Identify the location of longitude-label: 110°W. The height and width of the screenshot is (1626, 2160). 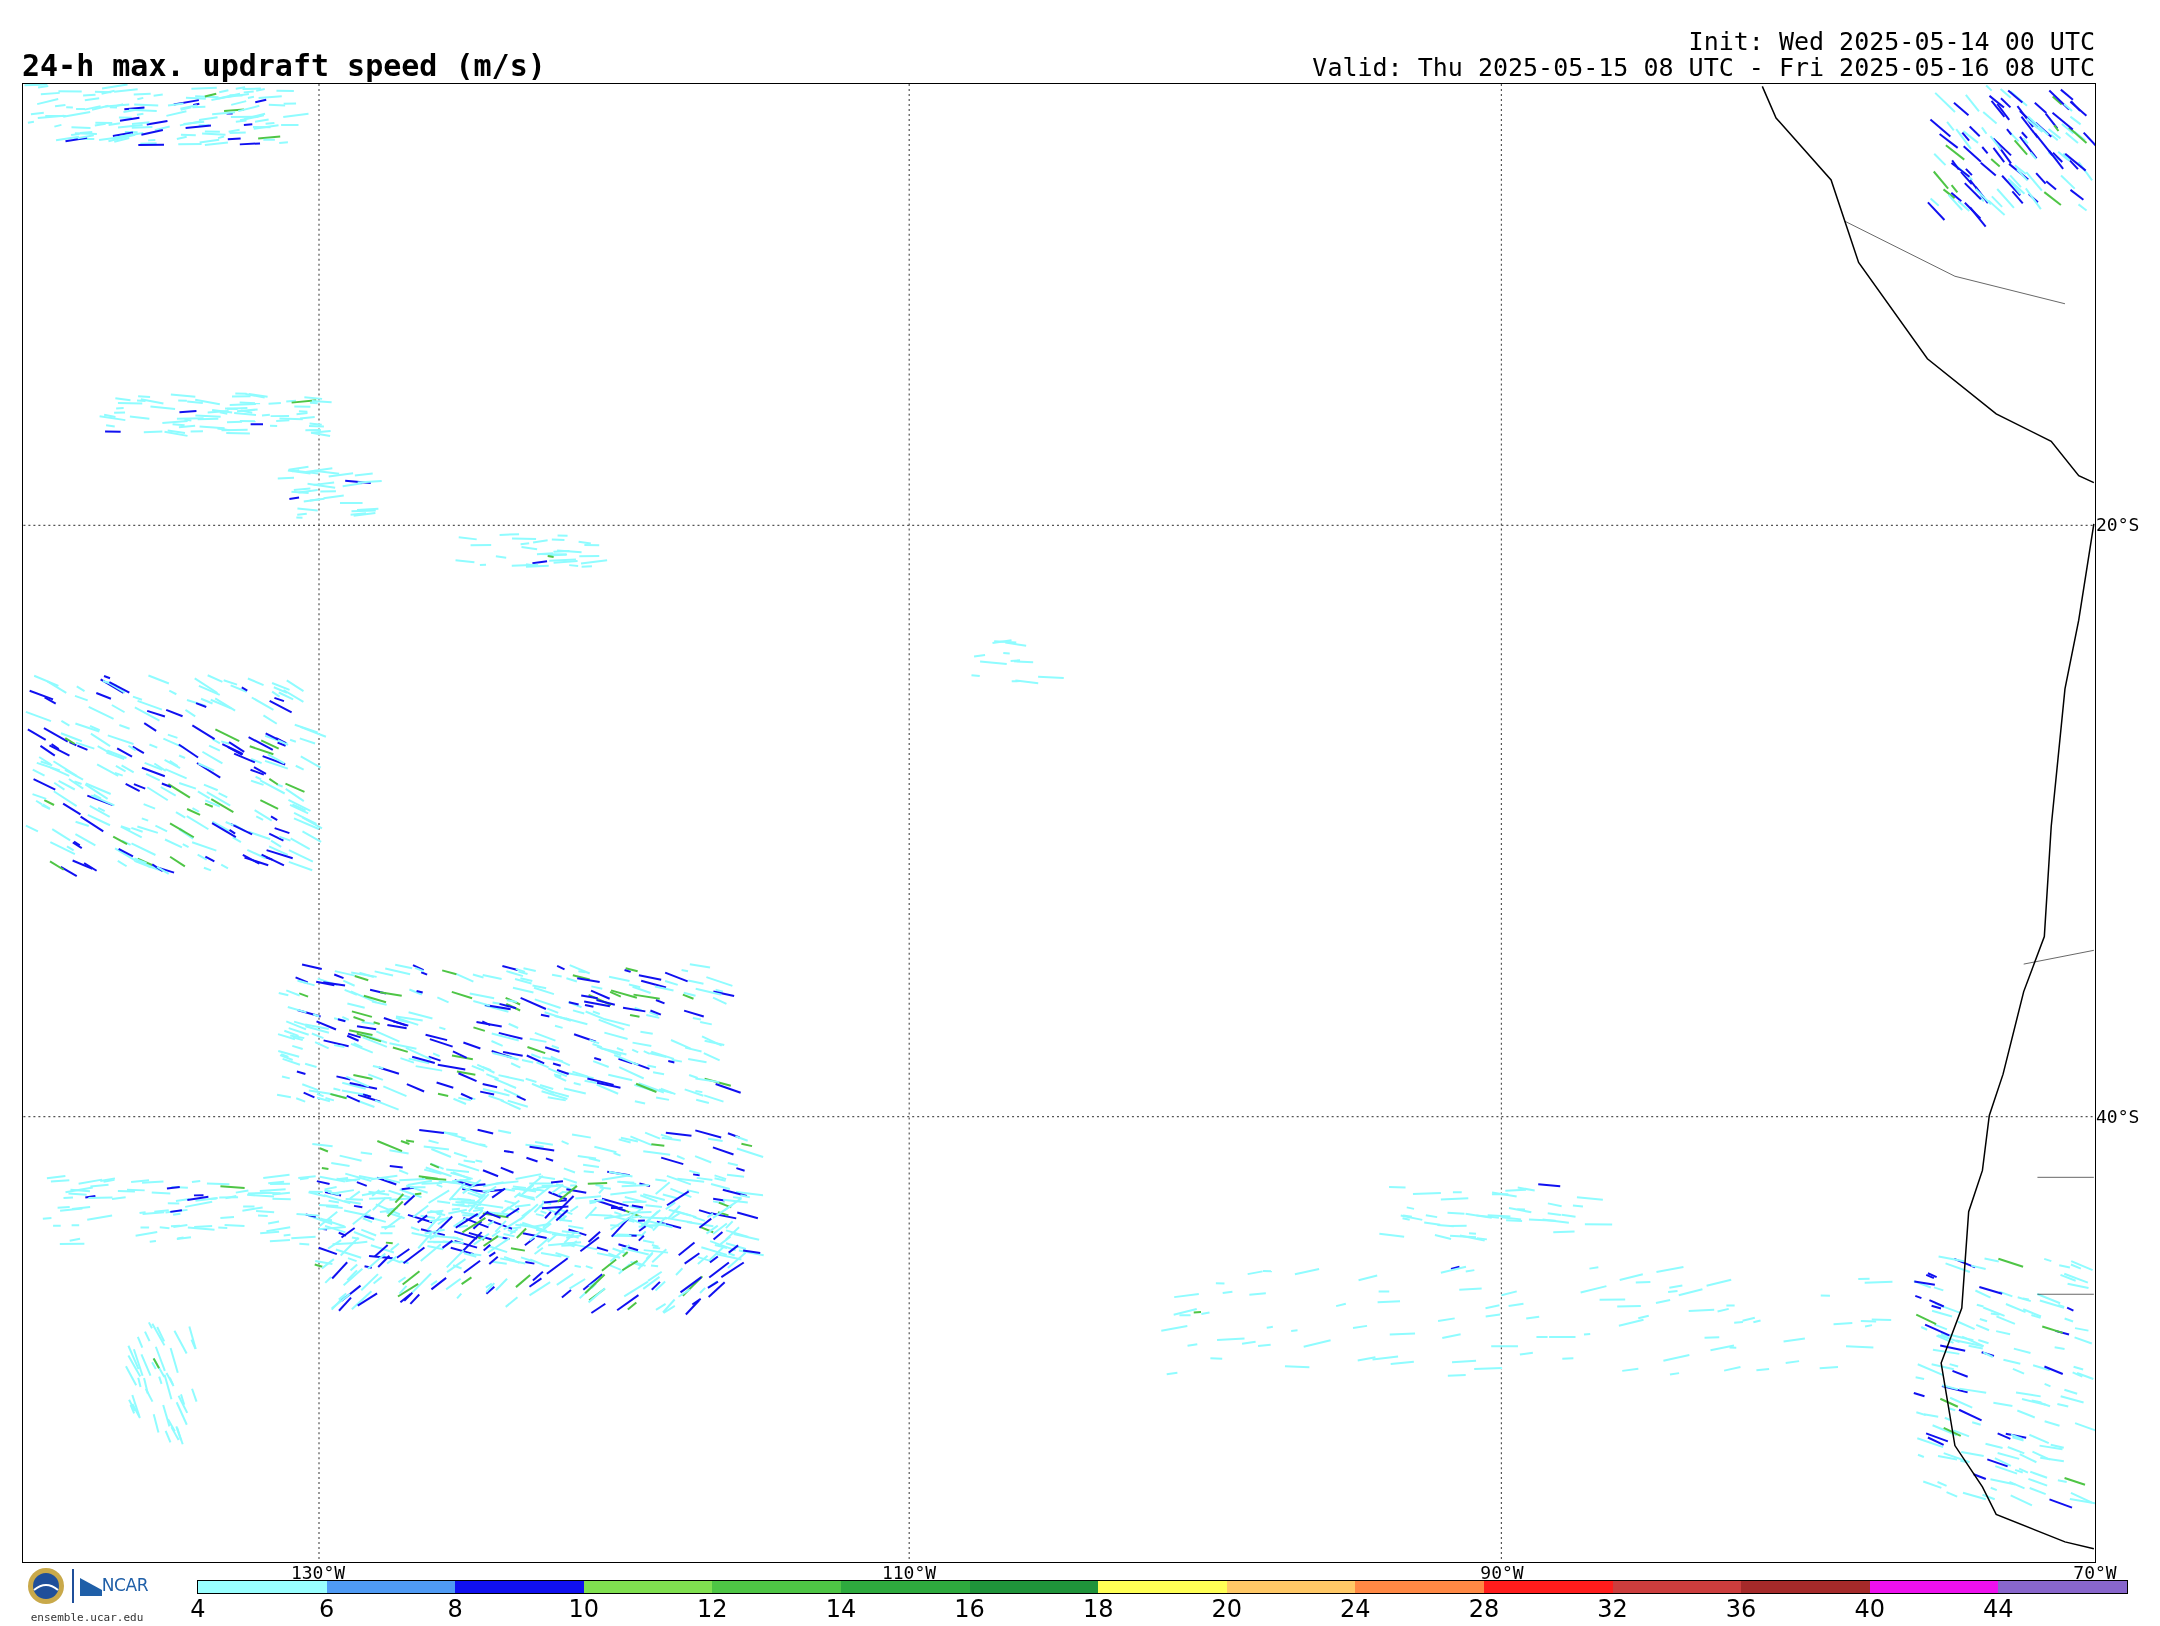
(909, 1572).